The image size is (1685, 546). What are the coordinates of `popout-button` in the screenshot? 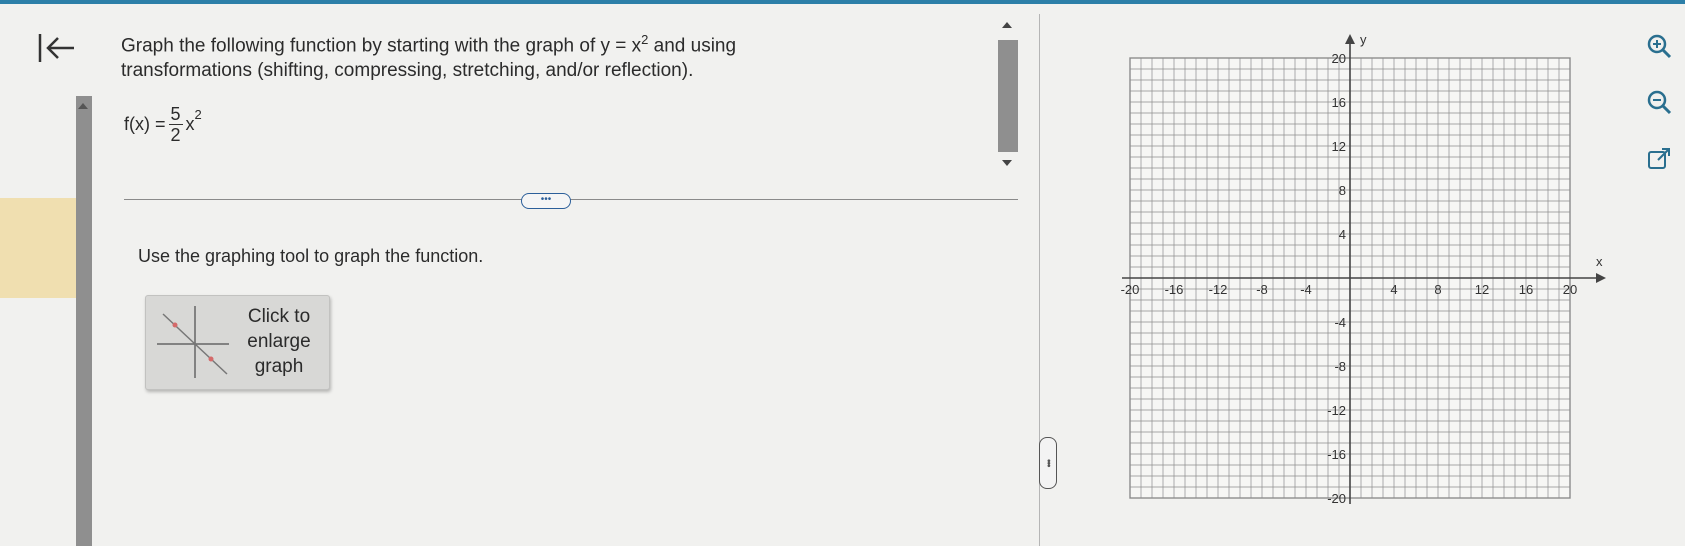 It's located at (1659, 159).